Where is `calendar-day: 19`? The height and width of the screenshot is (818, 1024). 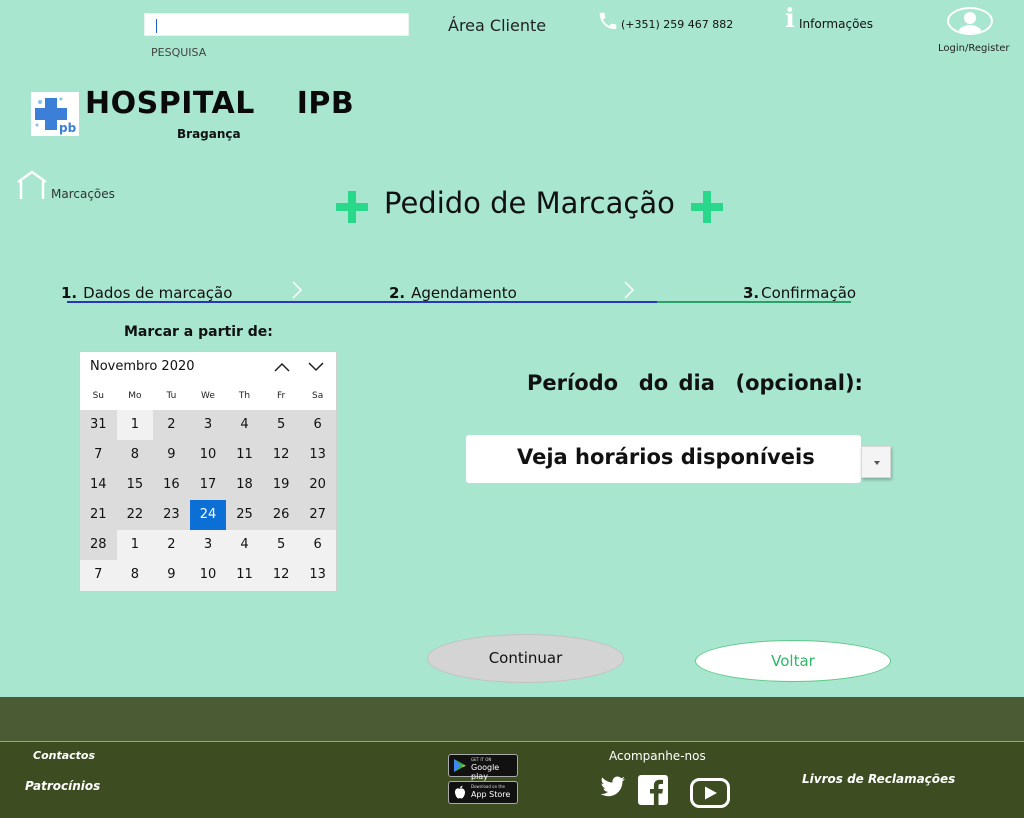
calendar-day: 19 is located at coordinates (281, 485).